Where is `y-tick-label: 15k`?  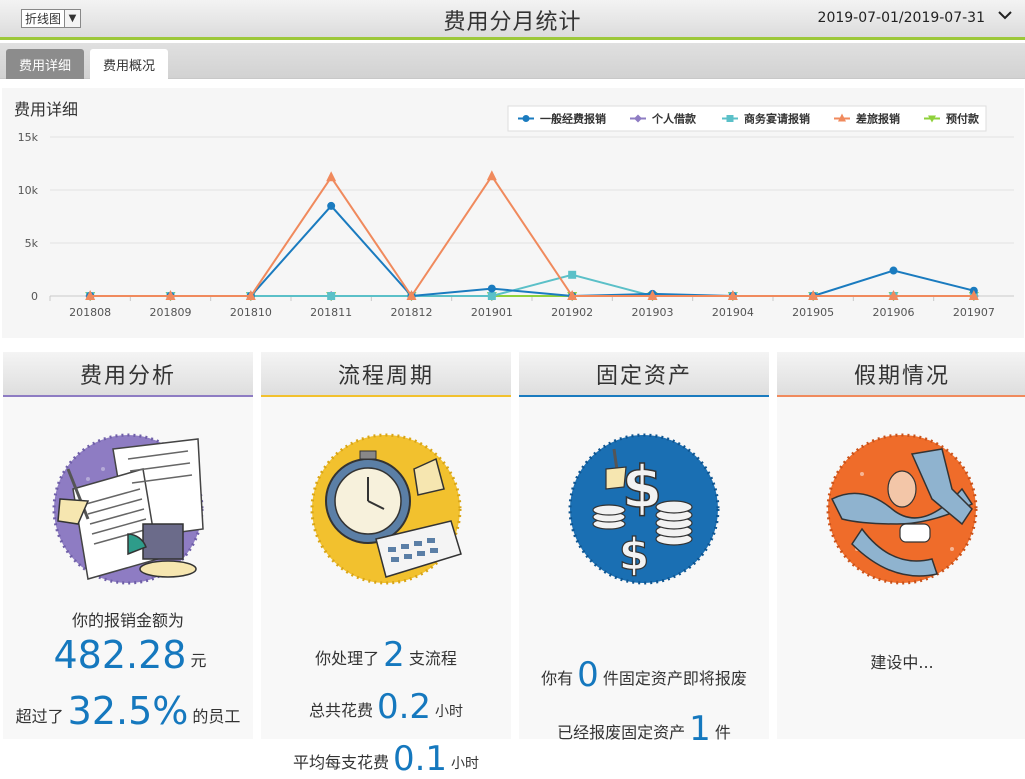
y-tick-label: 15k is located at coordinates (28, 137).